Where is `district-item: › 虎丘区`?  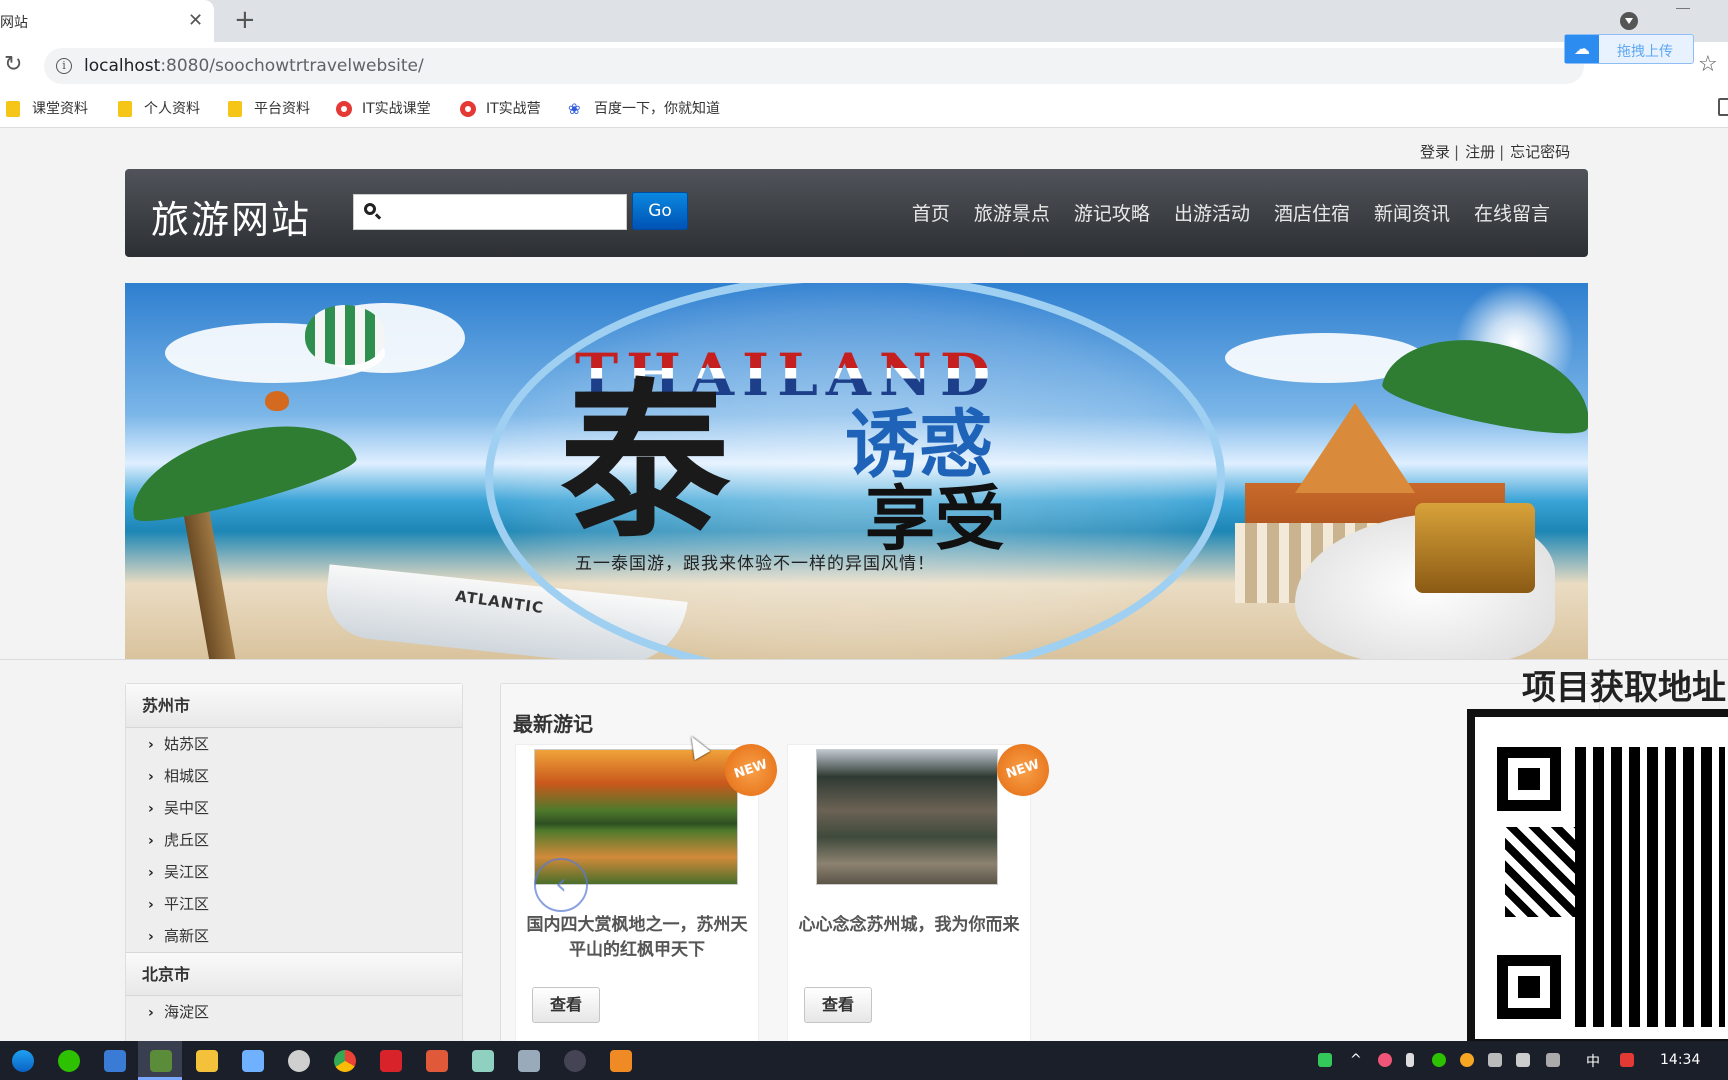
district-item: › 虎丘区 is located at coordinates (294, 840).